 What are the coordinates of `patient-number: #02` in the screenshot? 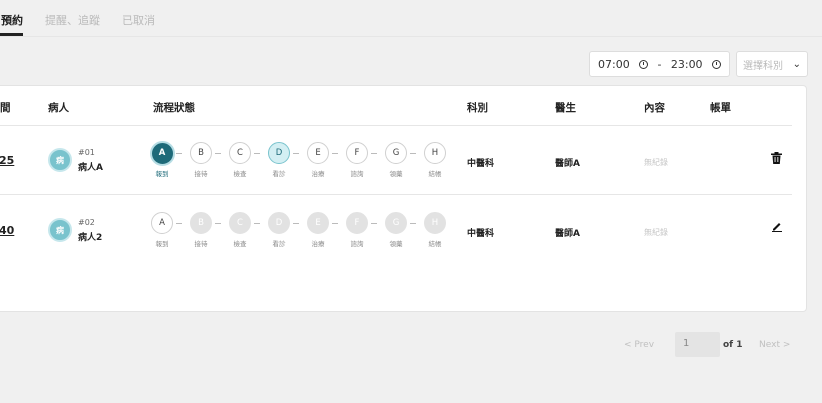 It's located at (86, 222).